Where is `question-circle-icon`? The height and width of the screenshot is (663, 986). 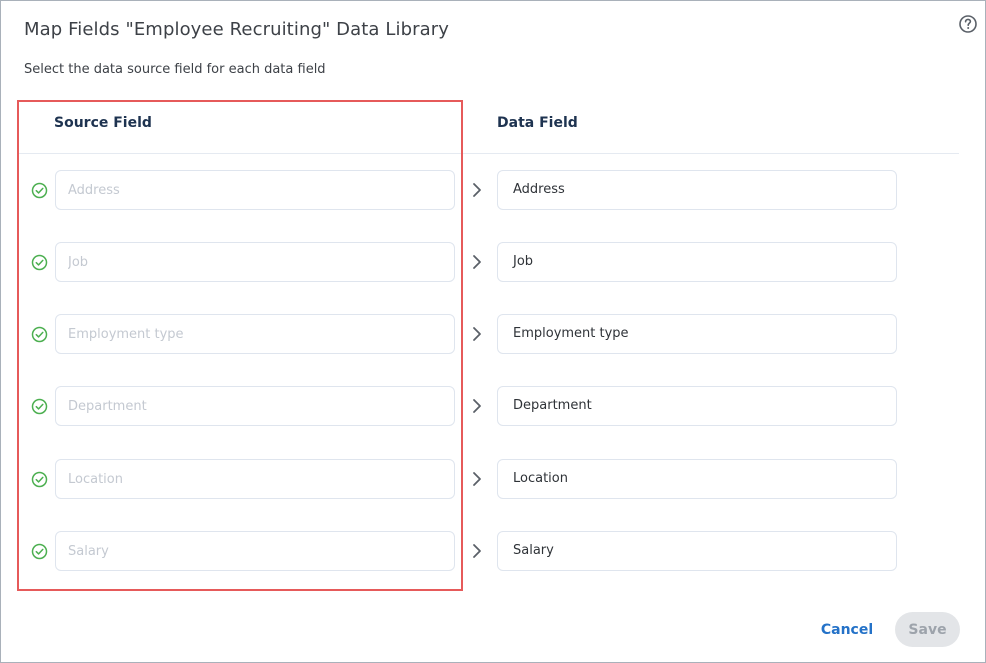 question-circle-icon is located at coordinates (968, 24).